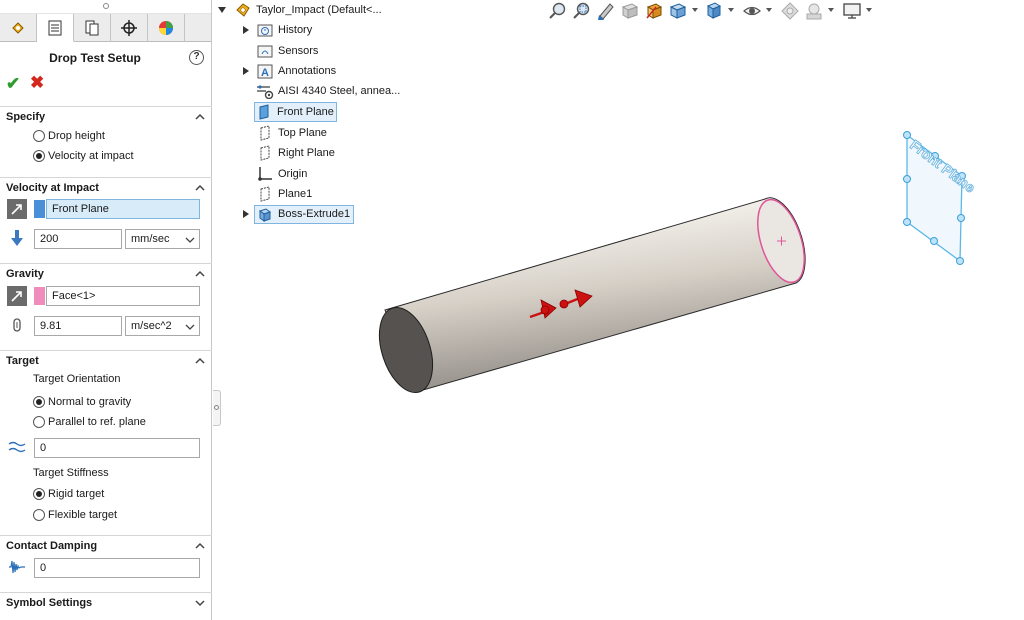 Image resolution: width=1024 pixels, height=620 pixels. I want to click on tab-display-manager, so click(166, 28).